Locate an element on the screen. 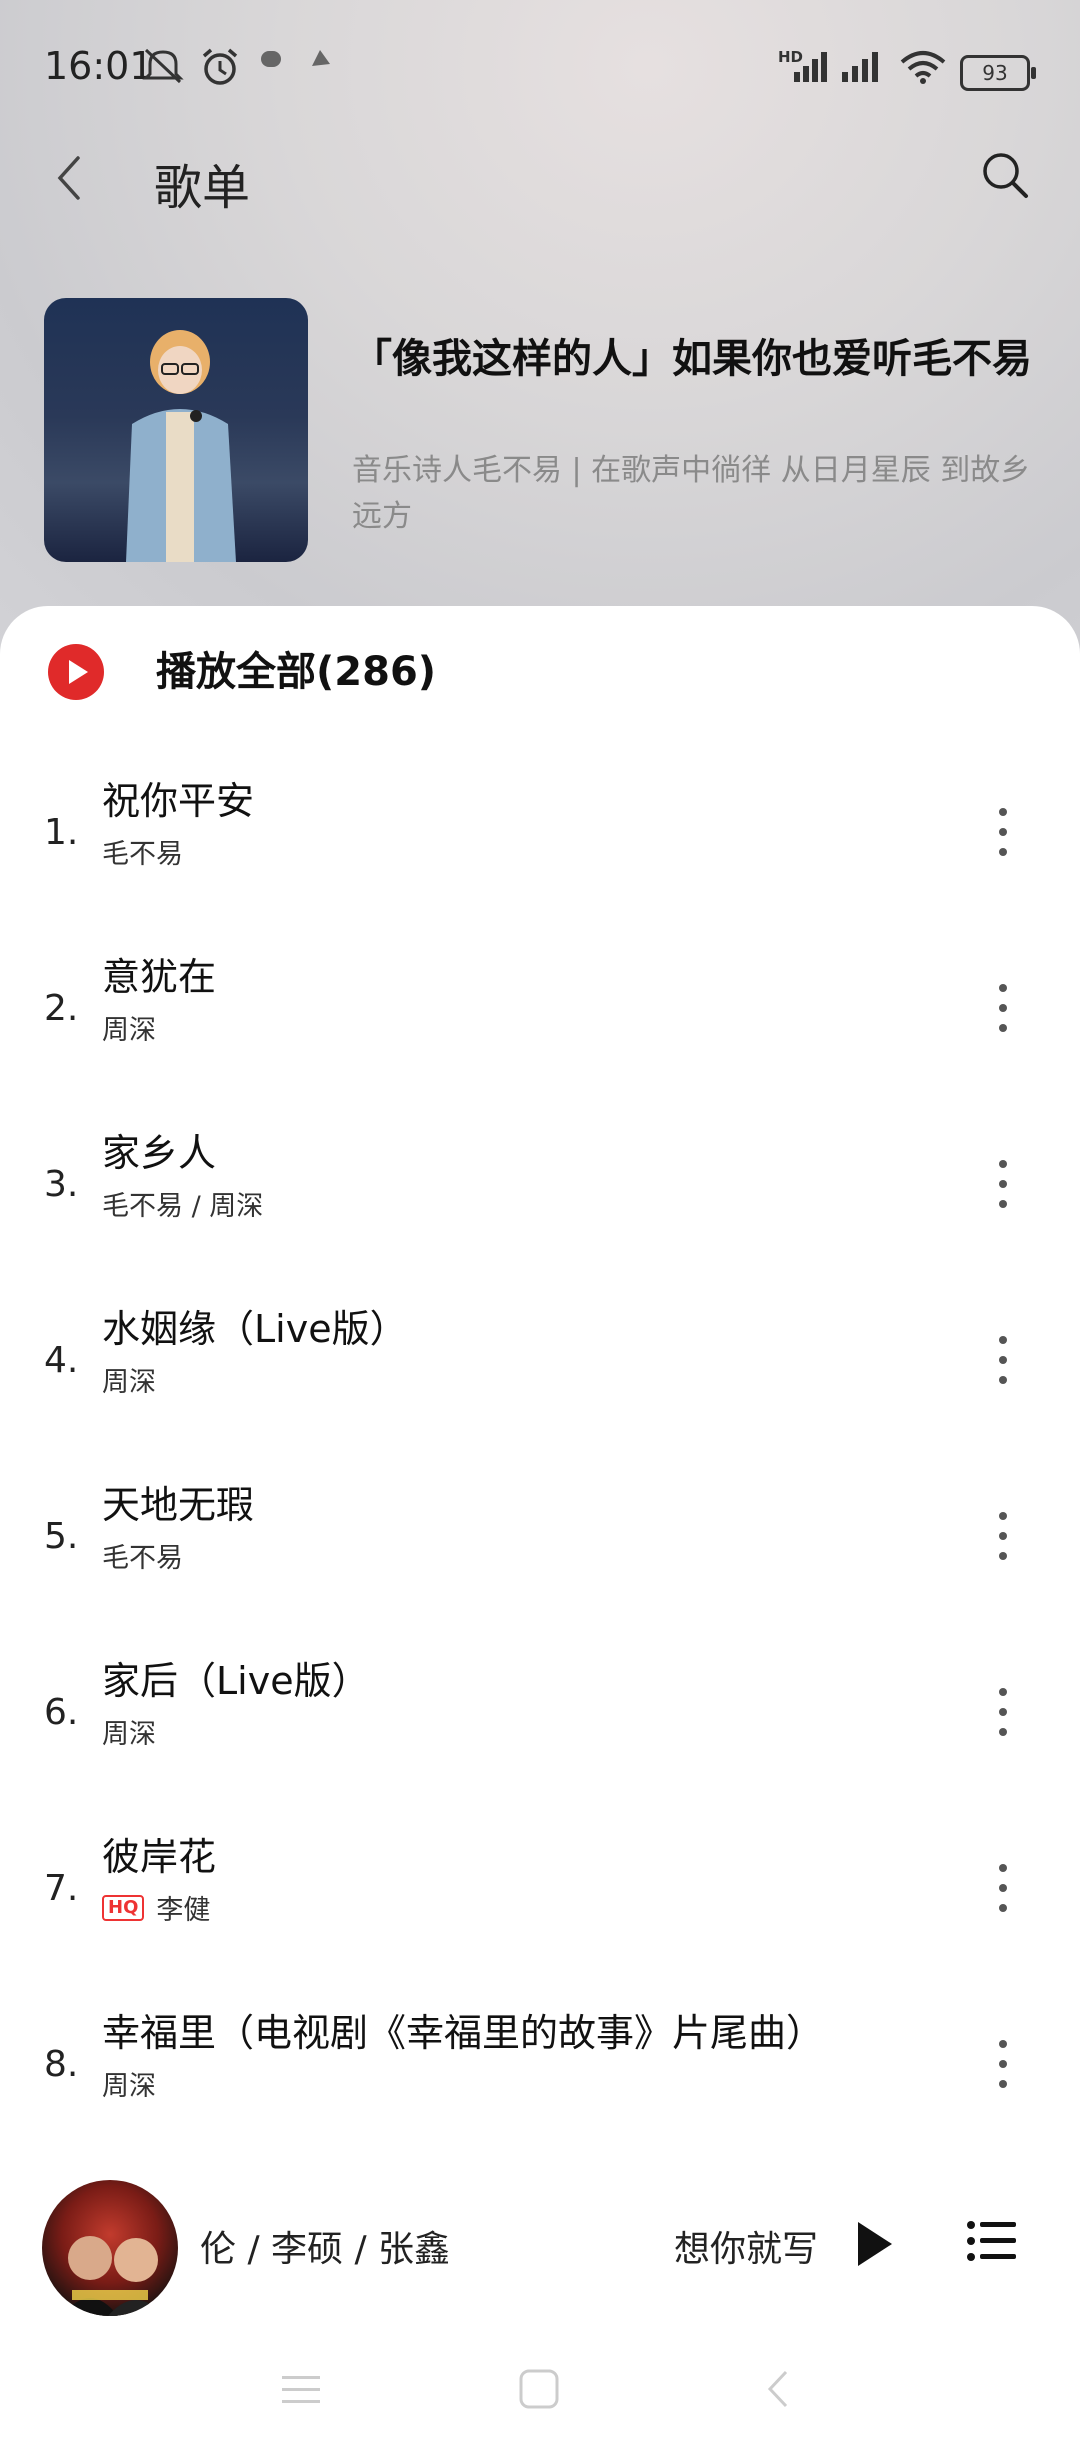  play-circle-icon is located at coordinates (76, 672).